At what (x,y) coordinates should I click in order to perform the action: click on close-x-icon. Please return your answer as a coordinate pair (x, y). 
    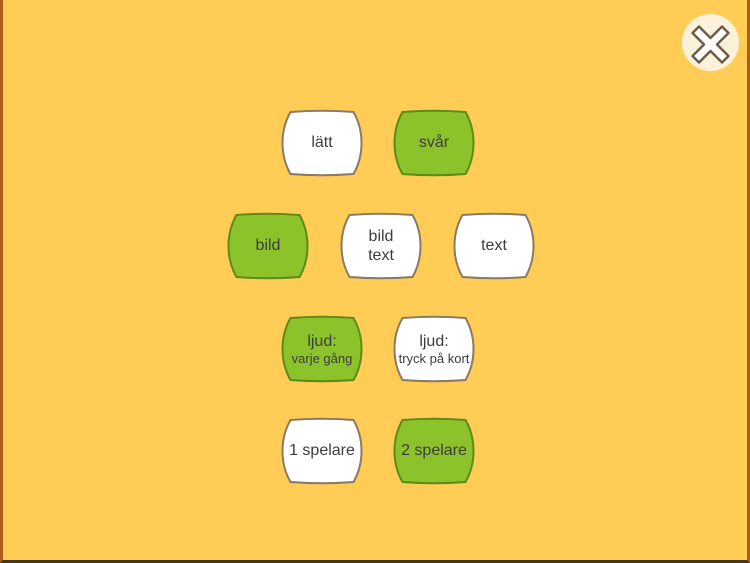
    Looking at the image, I should click on (710, 44).